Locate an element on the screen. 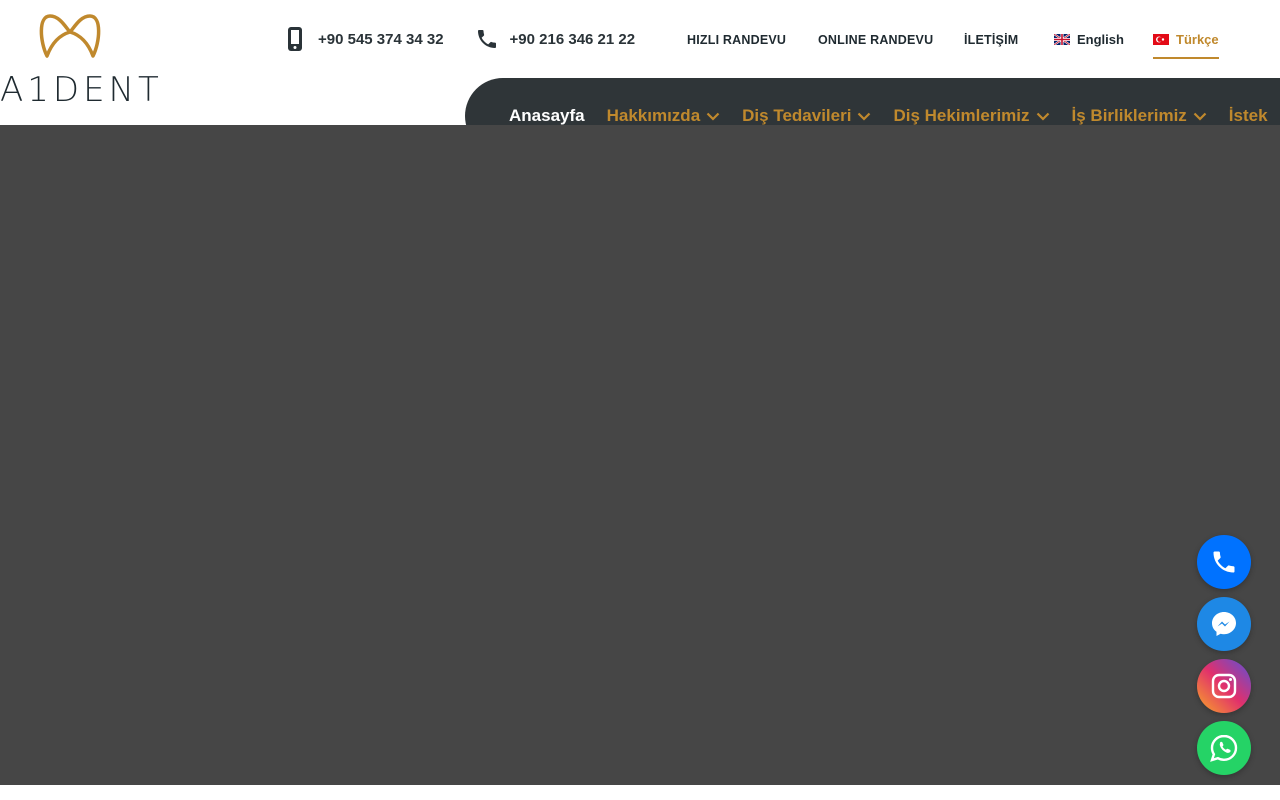  online-appointment-link: ONLINE RANDEVU is located at coordinates (875, 40).